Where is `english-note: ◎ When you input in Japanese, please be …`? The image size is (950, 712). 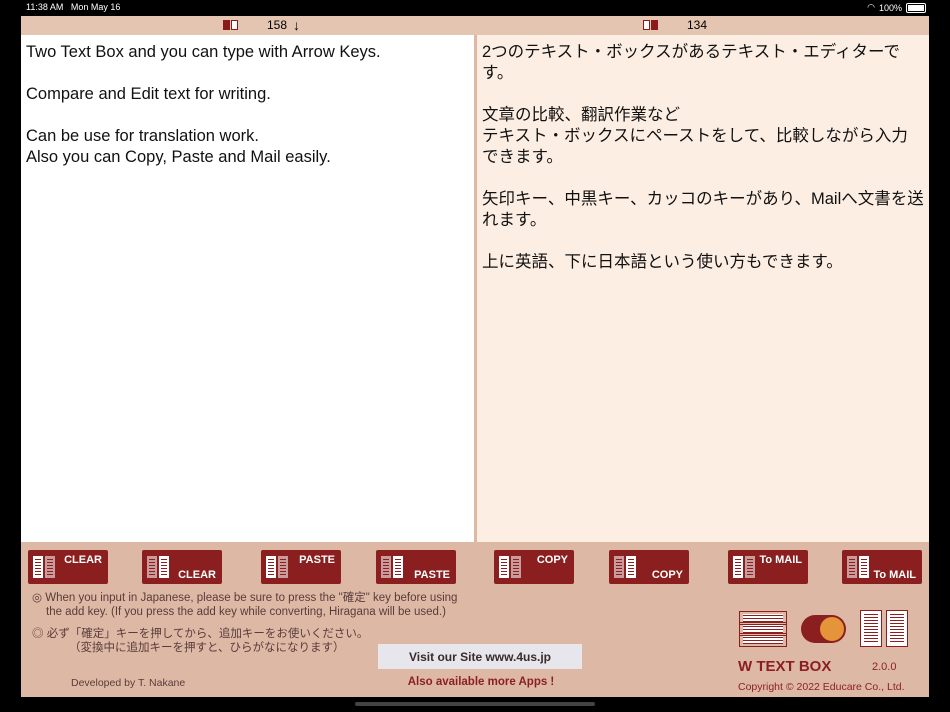
english-note: ◎ When you input in Japanese, please be … is located at coordinates (245, 605).